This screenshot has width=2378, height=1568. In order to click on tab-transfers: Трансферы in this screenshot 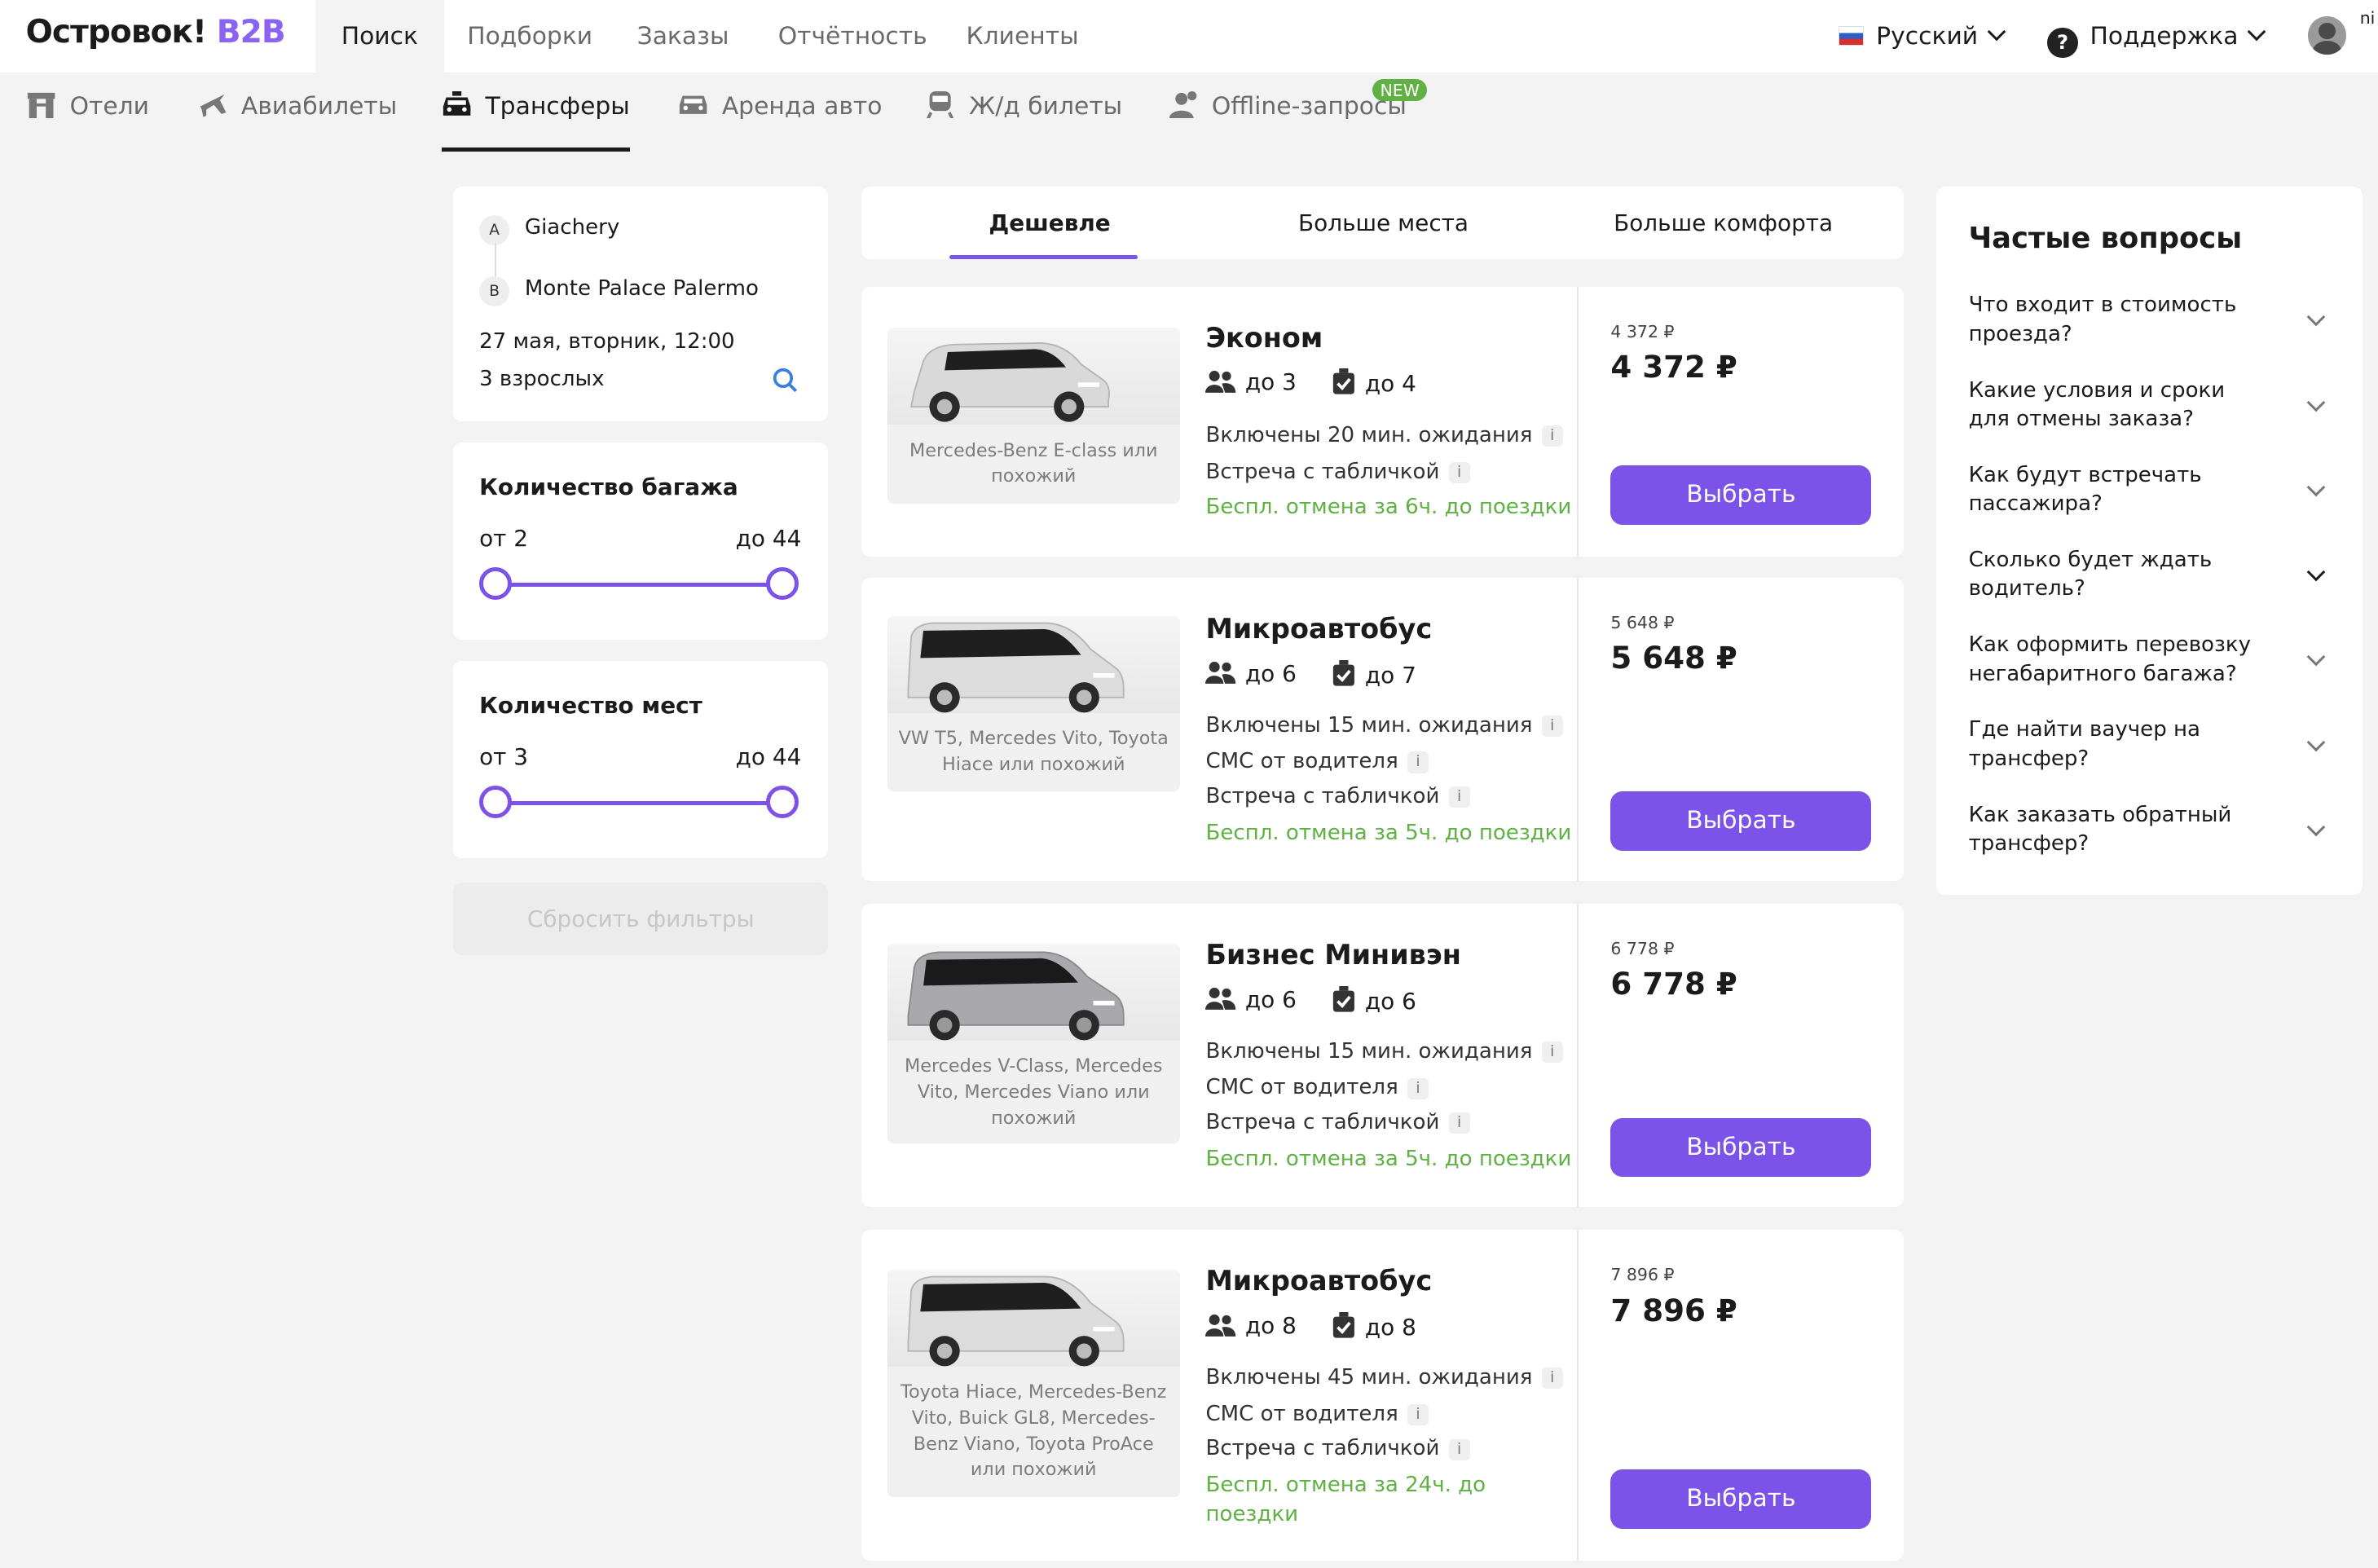, I will do `click(535, 121)`.